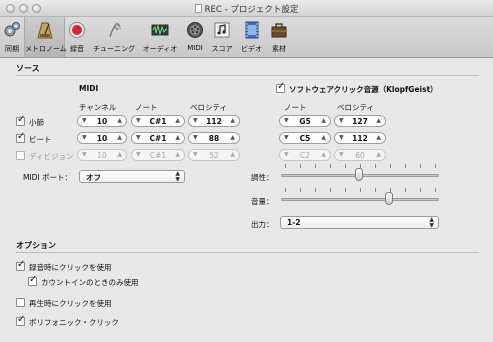 This screenshot has height=342, width=493. I want to click on software-click-checkbox: ✓, so click(281, 87).